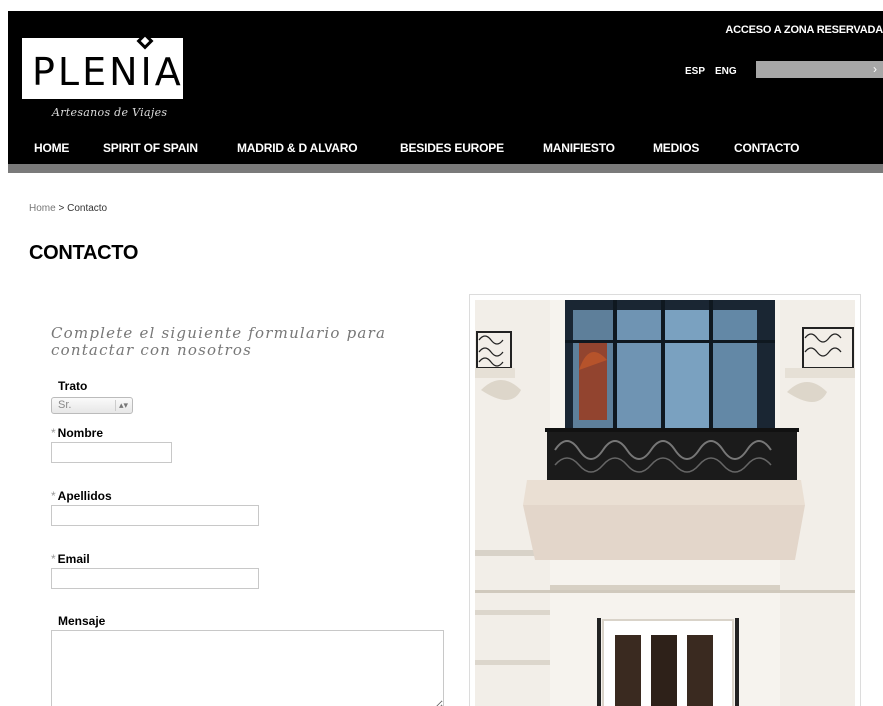 This screenshot has width=883, height=706. I want to click on breadcrumb: Home > Contacto, so click(68, 208).